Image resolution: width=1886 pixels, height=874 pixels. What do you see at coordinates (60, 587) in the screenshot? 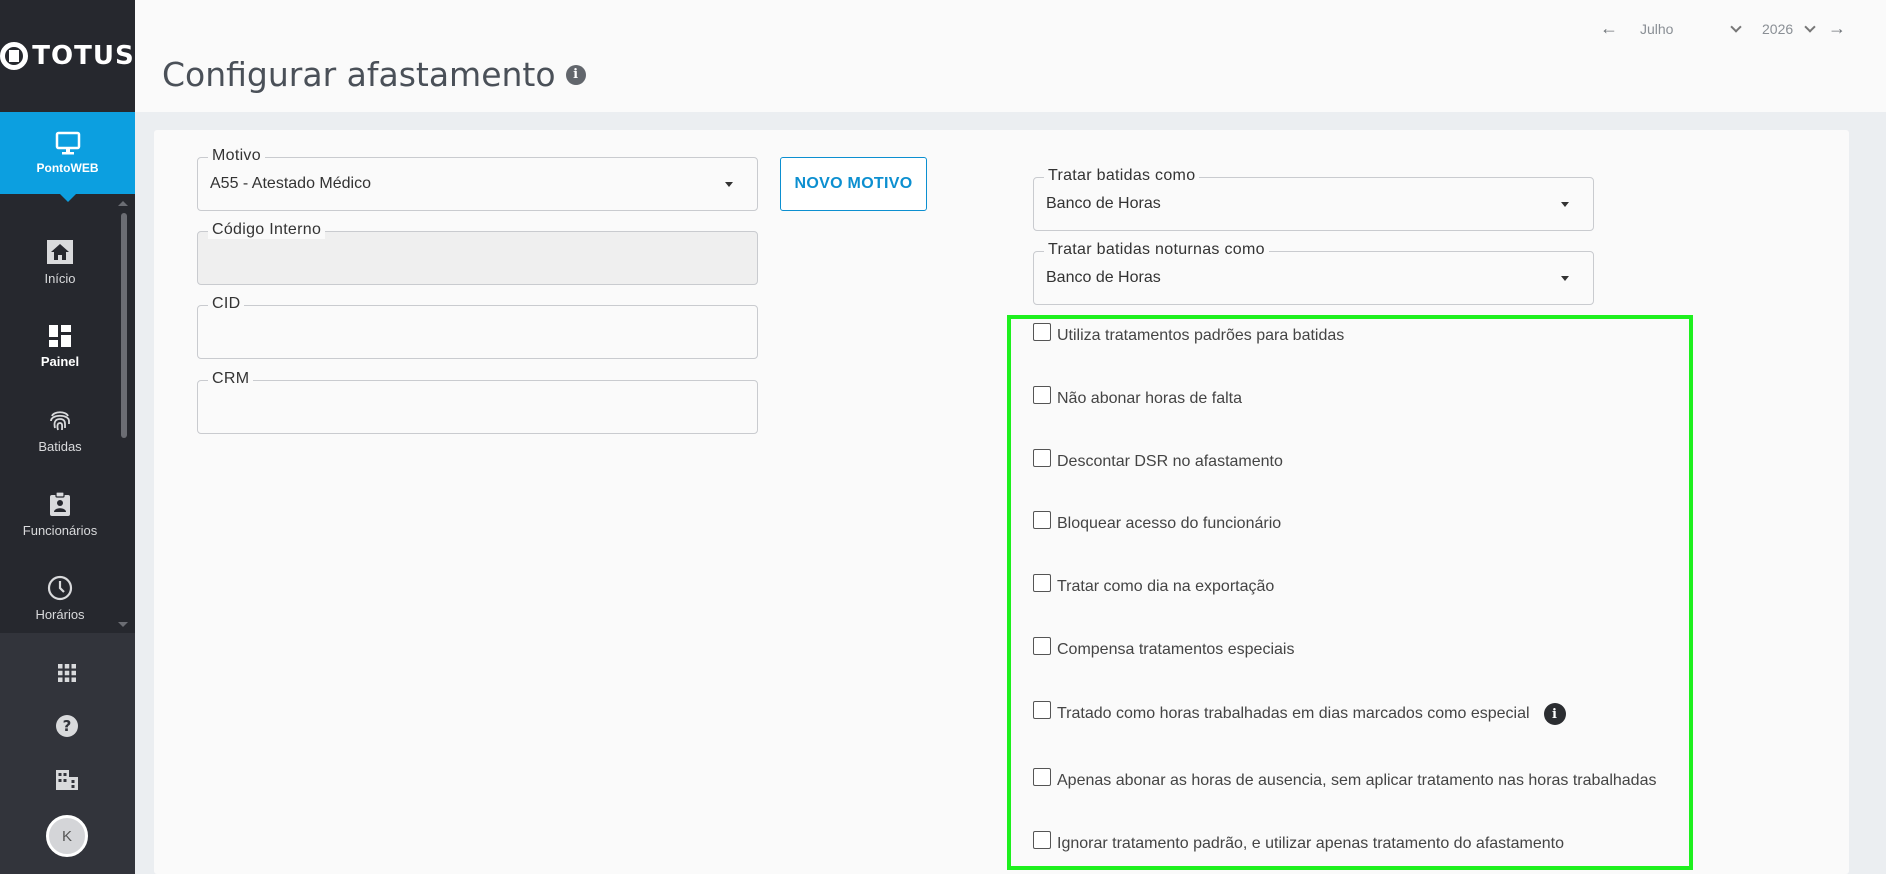
I see `clock-icon` at bounding box center [60, 587].